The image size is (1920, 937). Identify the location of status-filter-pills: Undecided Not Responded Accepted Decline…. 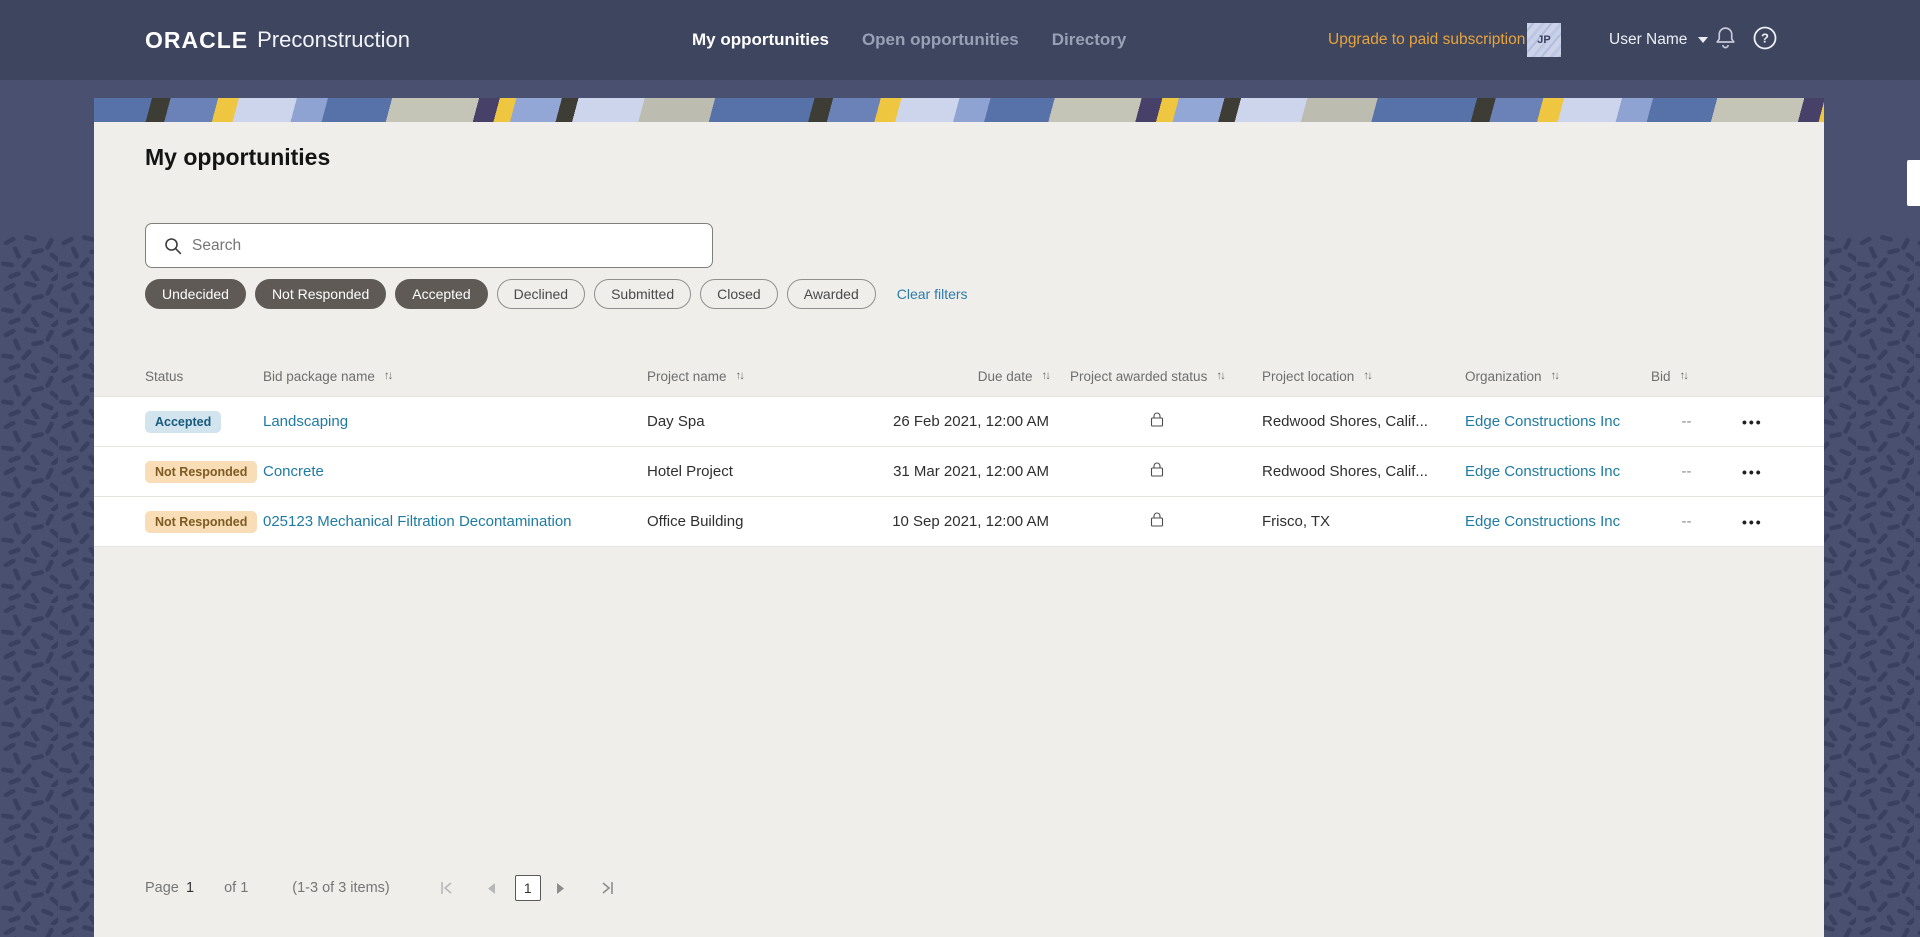
(556, 294).